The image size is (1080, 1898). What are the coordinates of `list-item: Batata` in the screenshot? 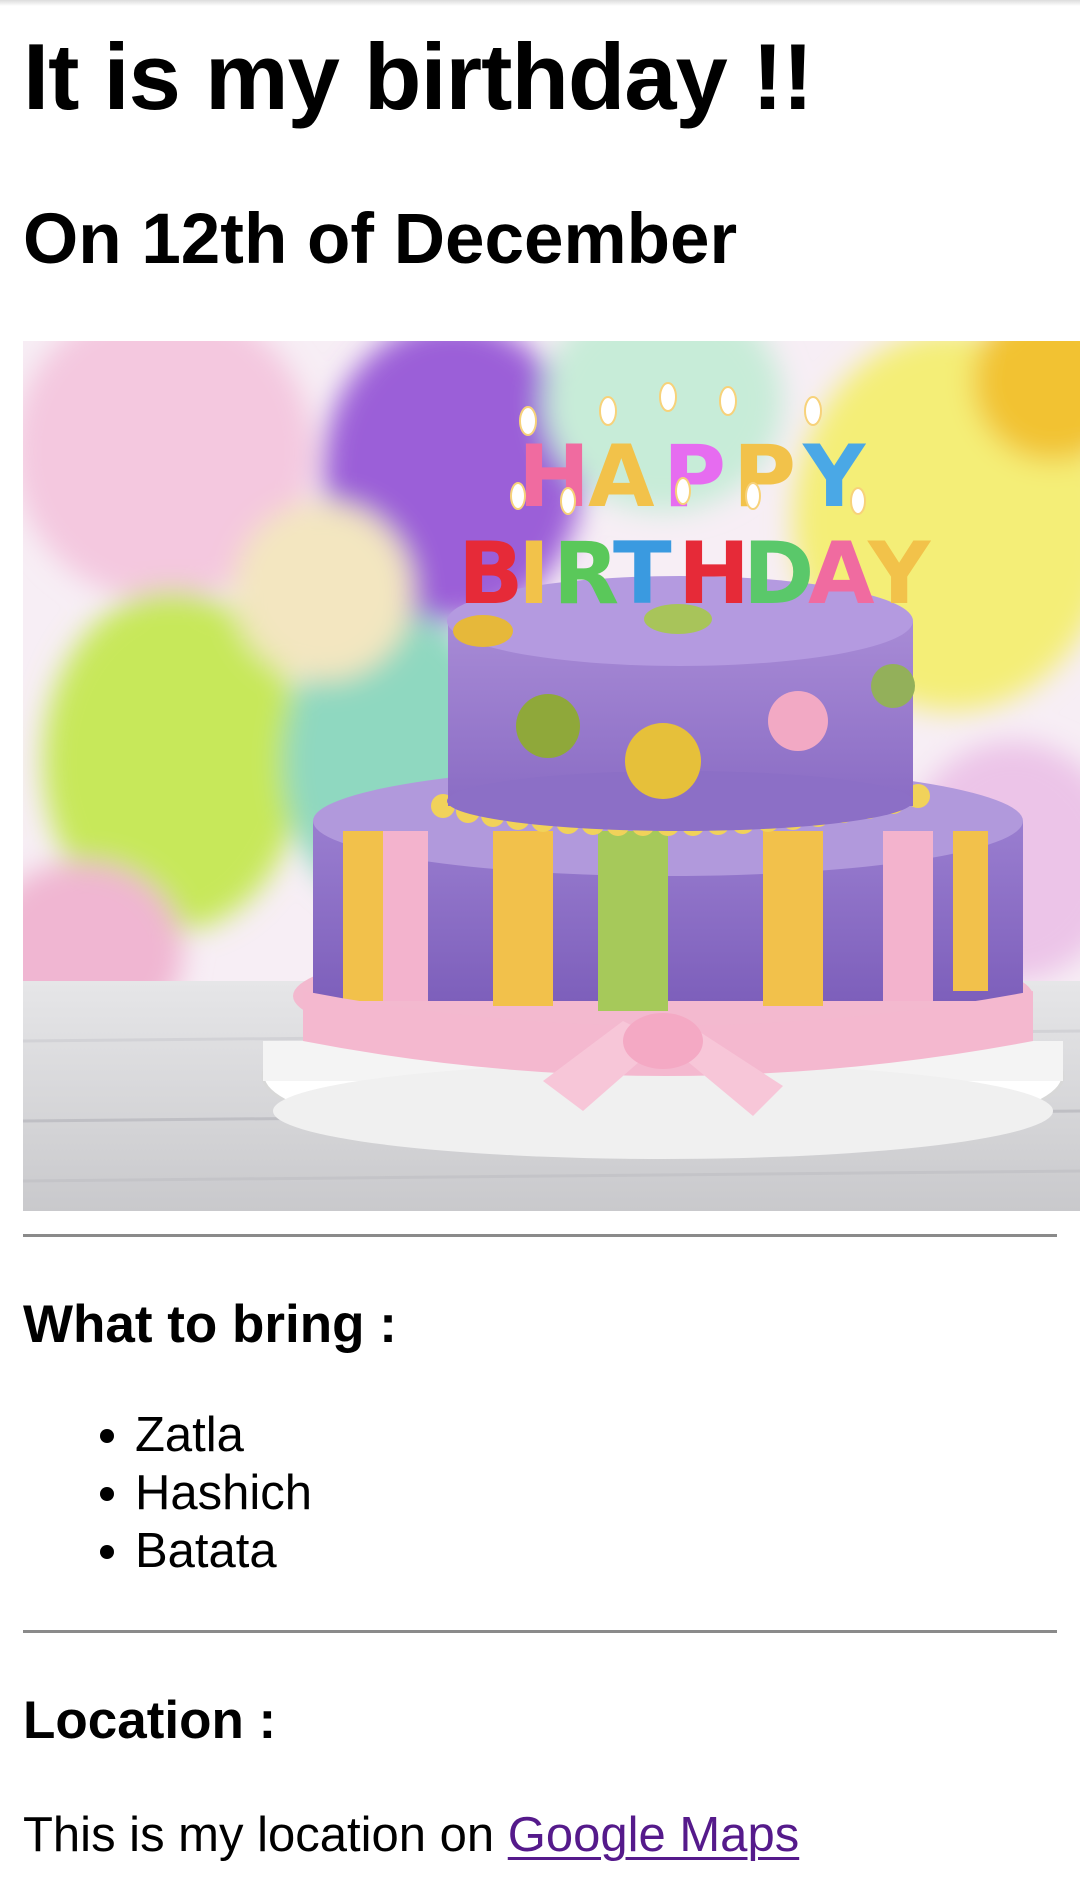 It's located at (167, 1551).